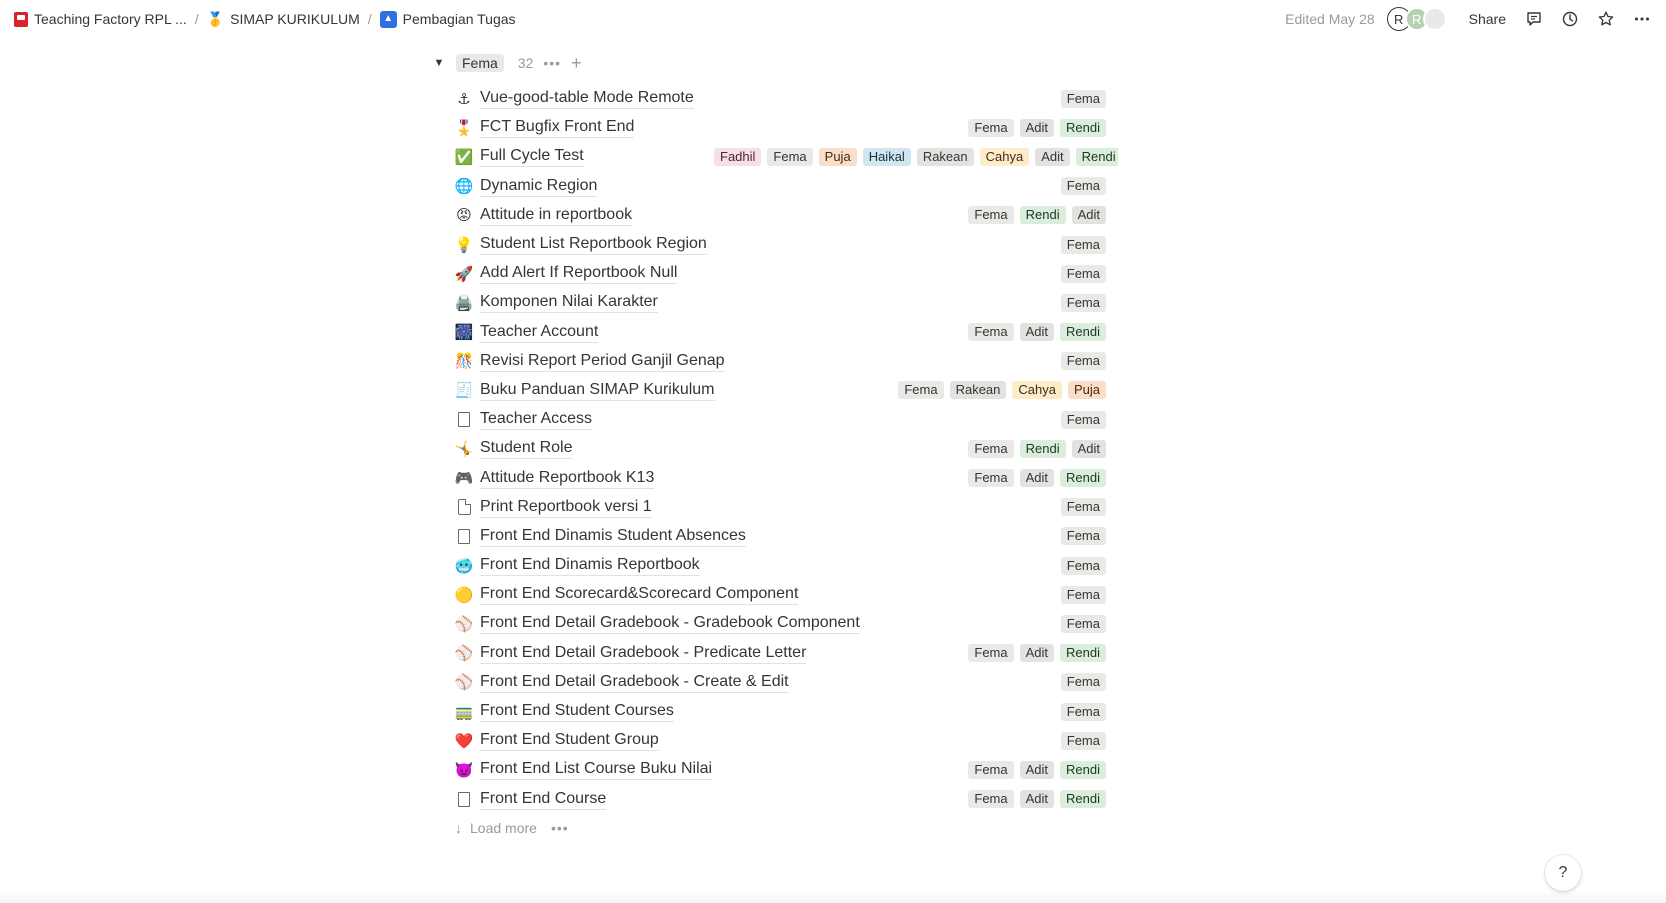  What do you see at coordinates (785, 127) in the screenshot?
I see `table-row: 🎖️ FCT Bugfix Front End Fema Adit Rendi` at bounding box center [785, 127].